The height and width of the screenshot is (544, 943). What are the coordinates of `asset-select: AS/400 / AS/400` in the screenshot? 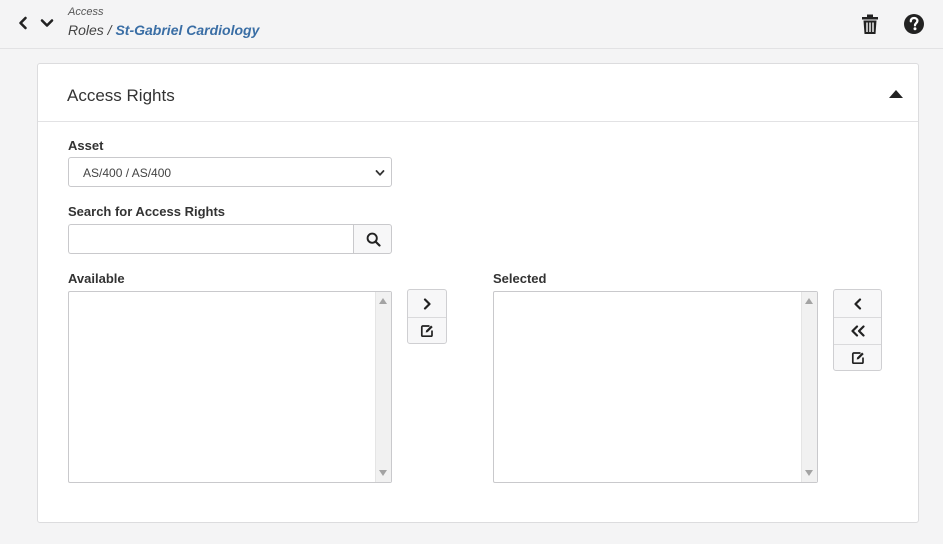 It's located at (230, 172).